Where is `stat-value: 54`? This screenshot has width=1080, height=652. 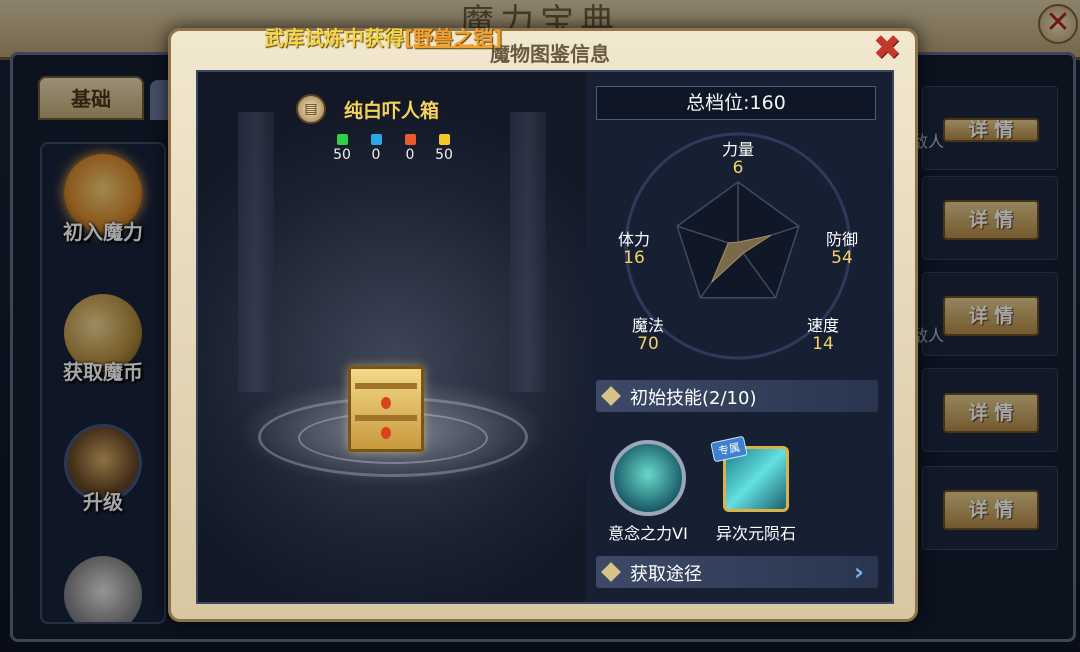
stat-value: 54 is located at coordinates (842, 258).